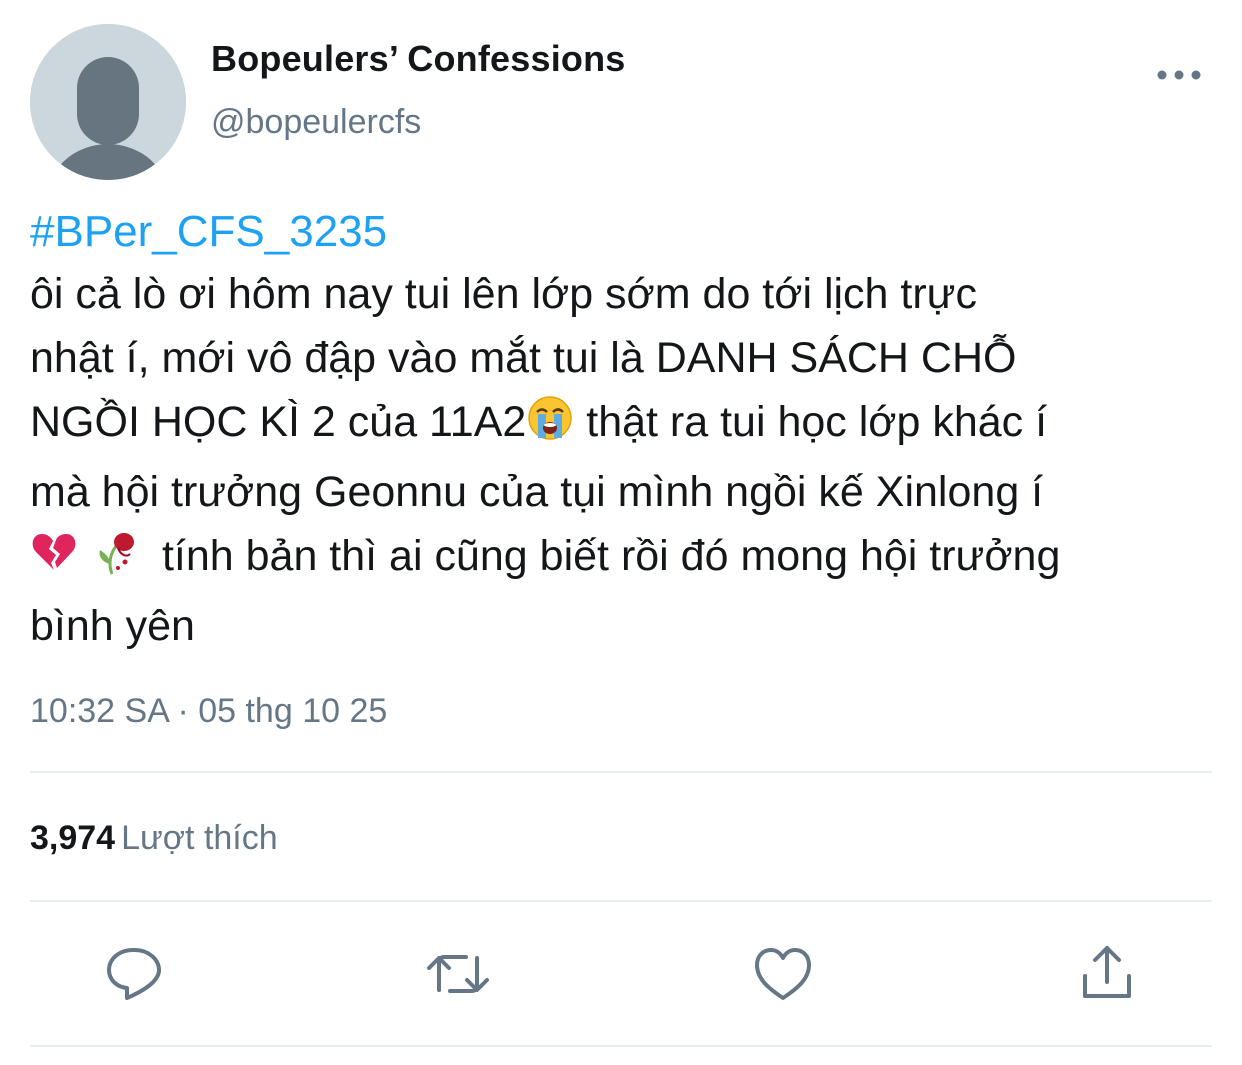 The height and width of the screenshot is (1065, 1242). I want to click on retweet-icon, so click(458, 974).